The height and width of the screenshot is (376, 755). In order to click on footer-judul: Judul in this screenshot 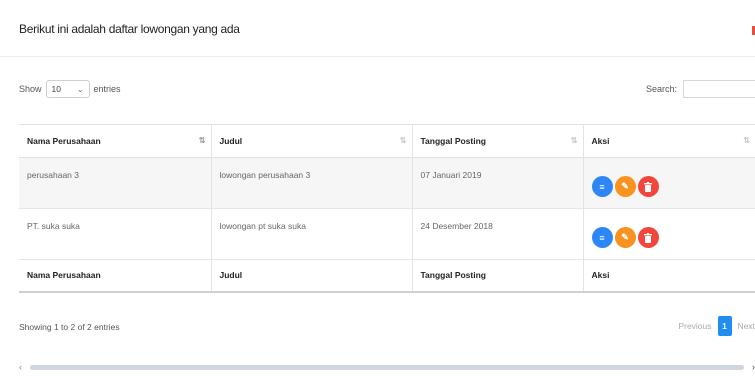, I will do `click(312, 275)`.